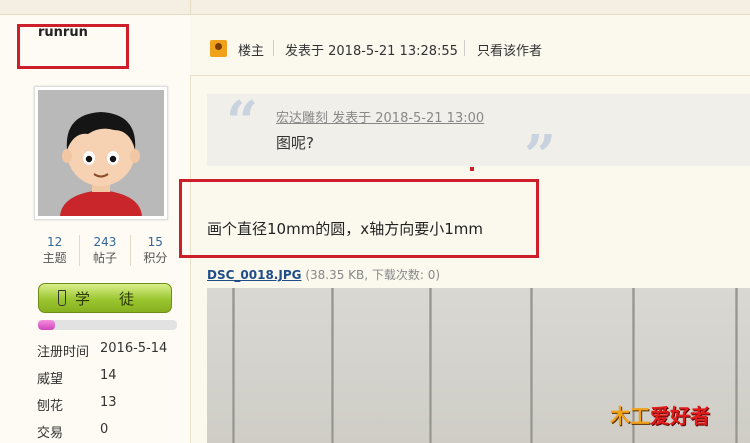  Describe the element at coordinates (50, 406) in the screenshot. I see `field-label: 刨花` at that location.